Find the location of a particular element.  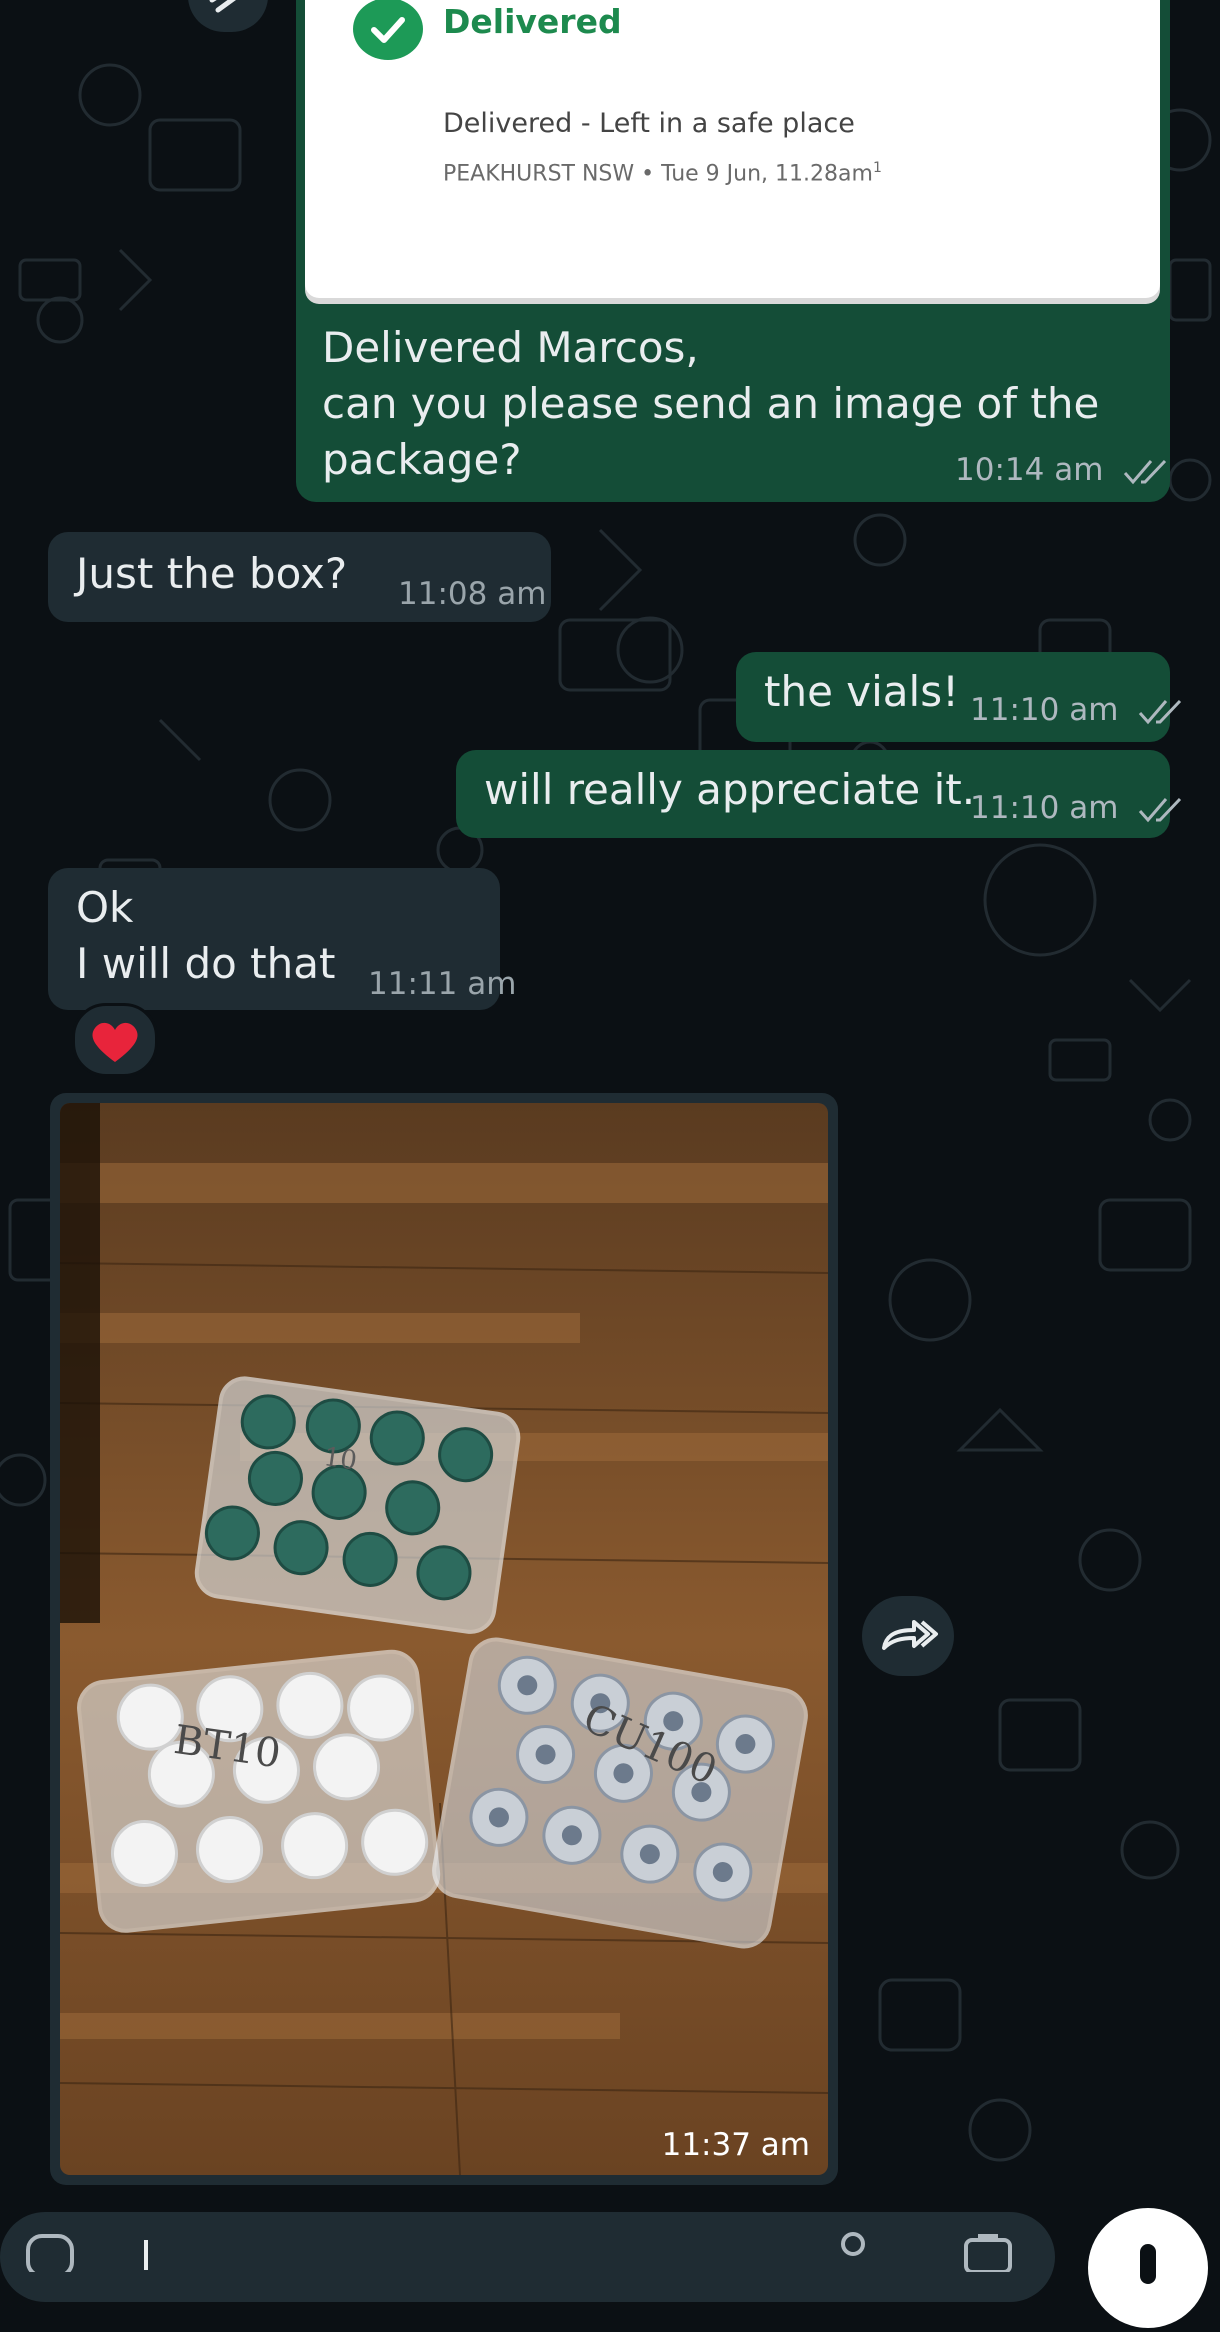

message-text: will really appreciate it. is located at coordinates (730, 789).